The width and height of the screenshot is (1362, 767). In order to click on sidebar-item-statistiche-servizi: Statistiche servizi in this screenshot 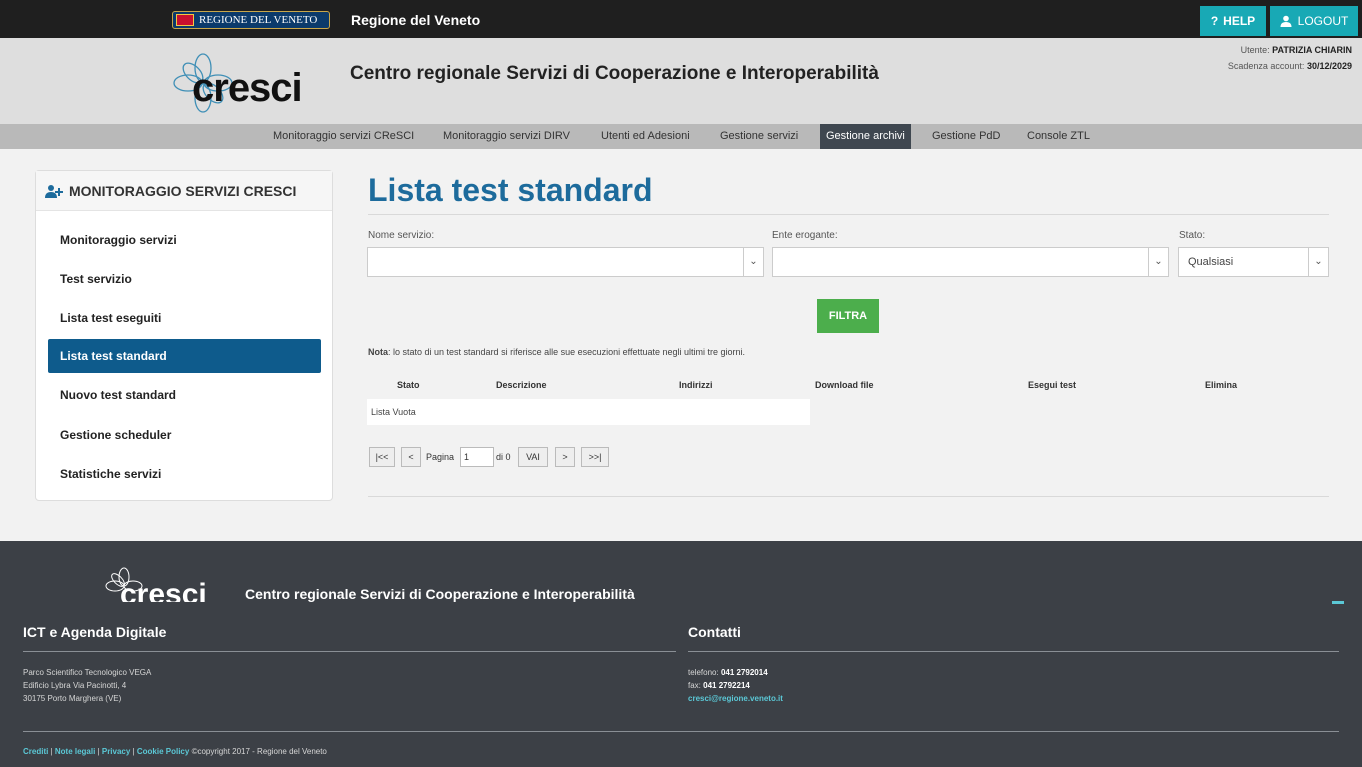, I will do `click(184, 474)`.